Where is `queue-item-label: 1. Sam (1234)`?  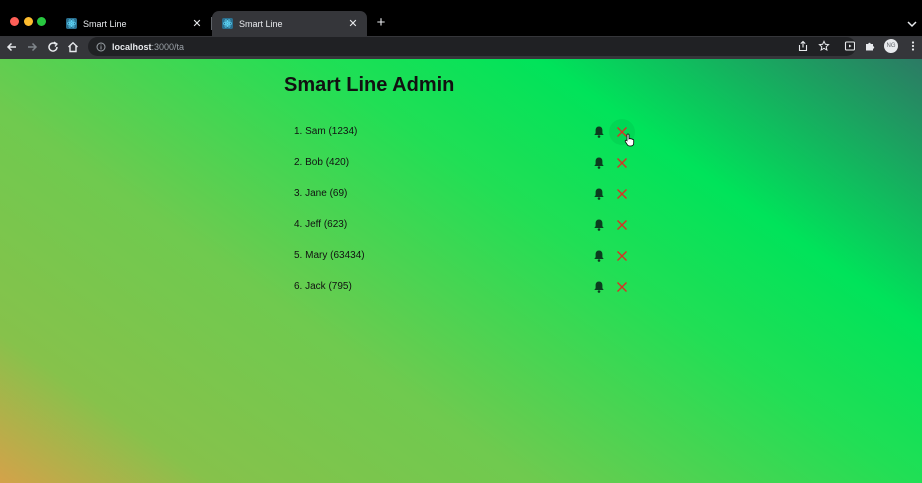 queue-item-label: 1. Sam (1234) is located at coordinates (326, 131).